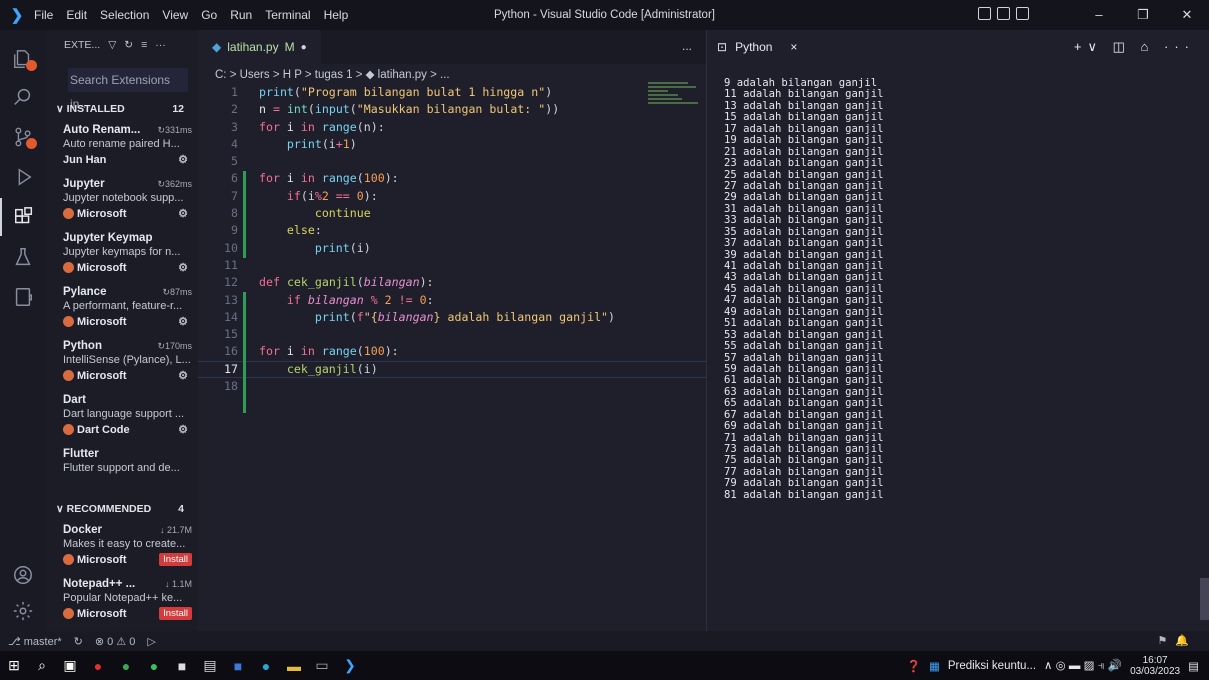 This screenshot has height=680, width=1209. I want to click on close-window-button: ✕, so click(1187, 15).